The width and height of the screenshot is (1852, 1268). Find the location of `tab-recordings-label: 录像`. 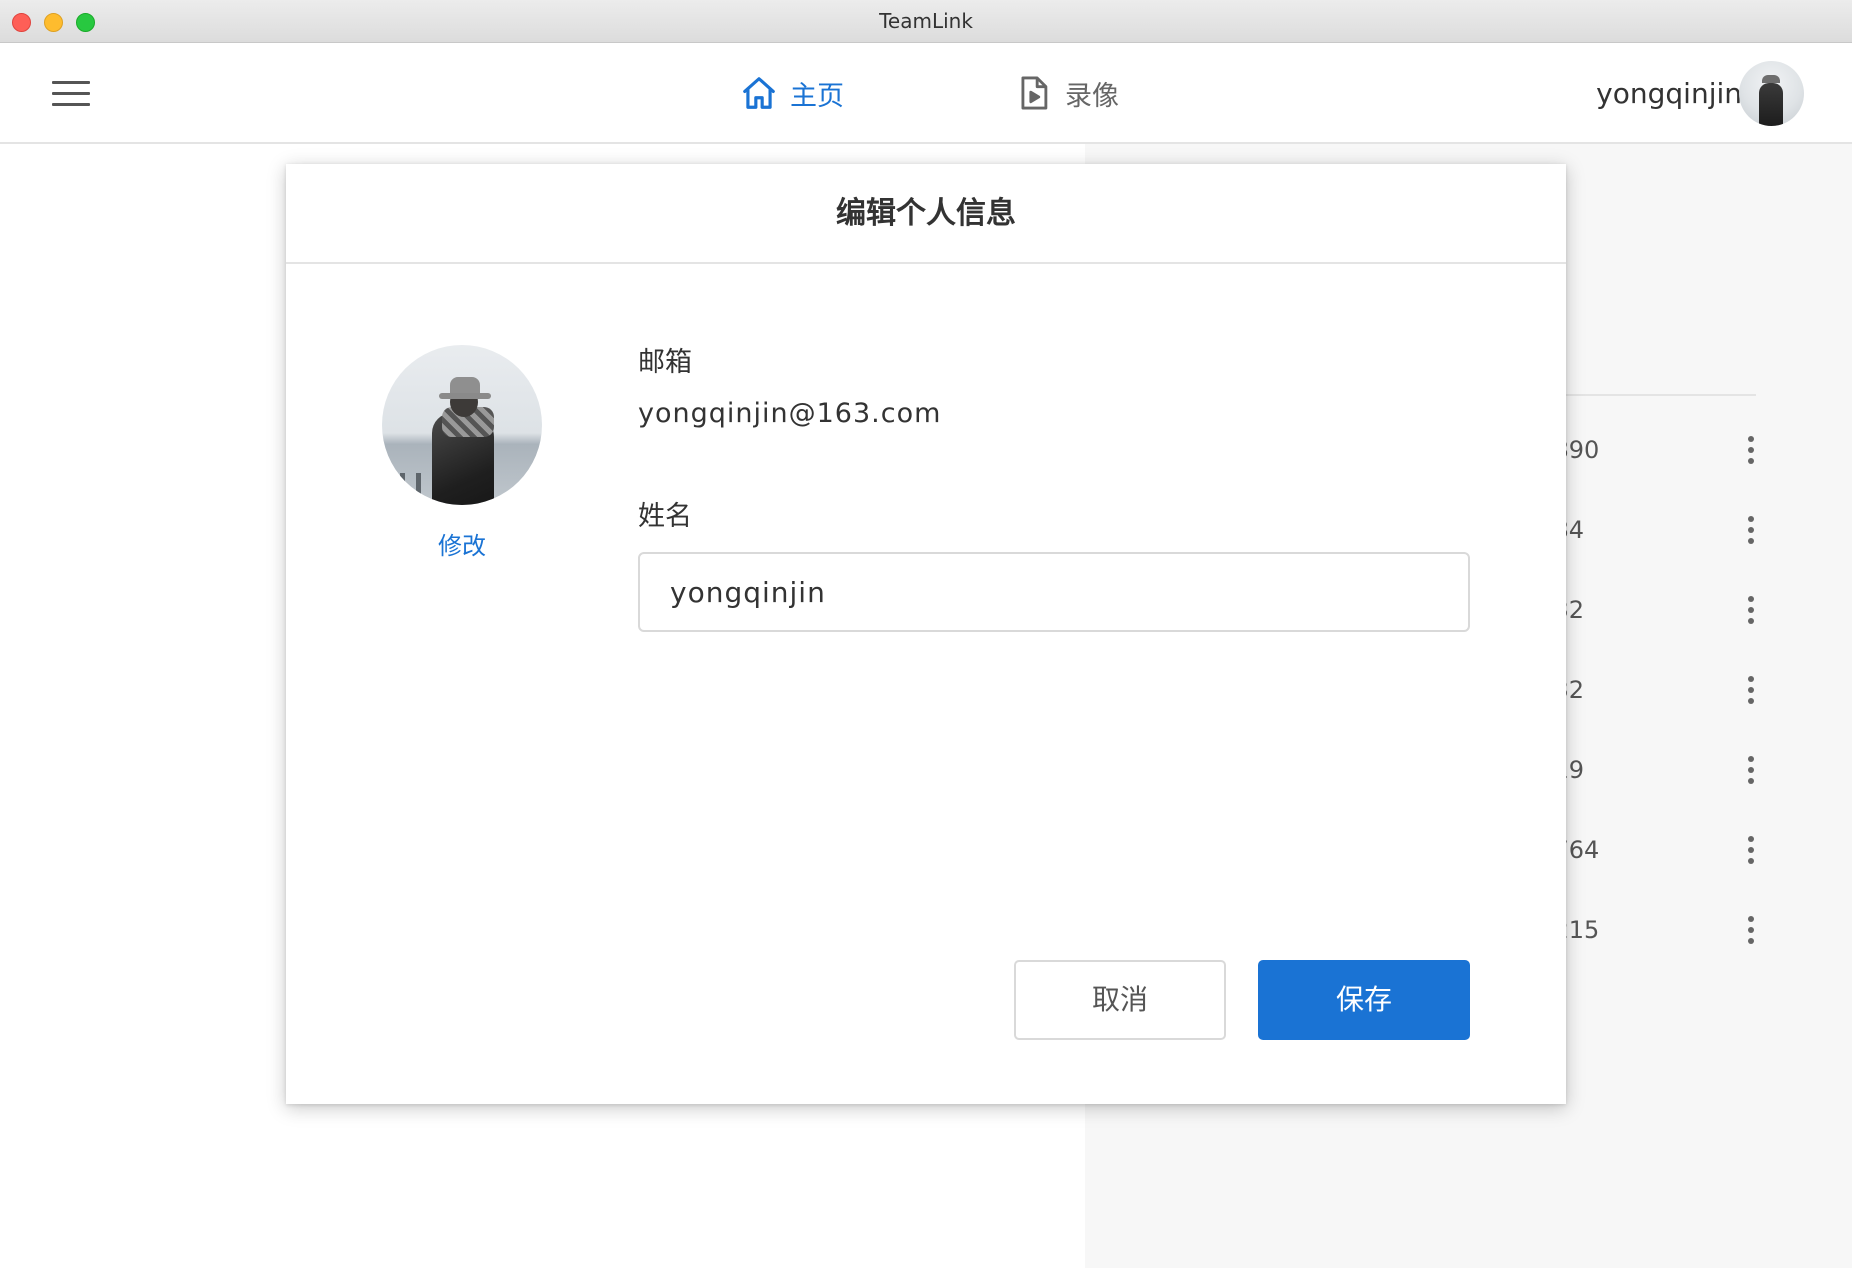

tab-recordings-label: 录像 is located at coordinates (1092, 96).